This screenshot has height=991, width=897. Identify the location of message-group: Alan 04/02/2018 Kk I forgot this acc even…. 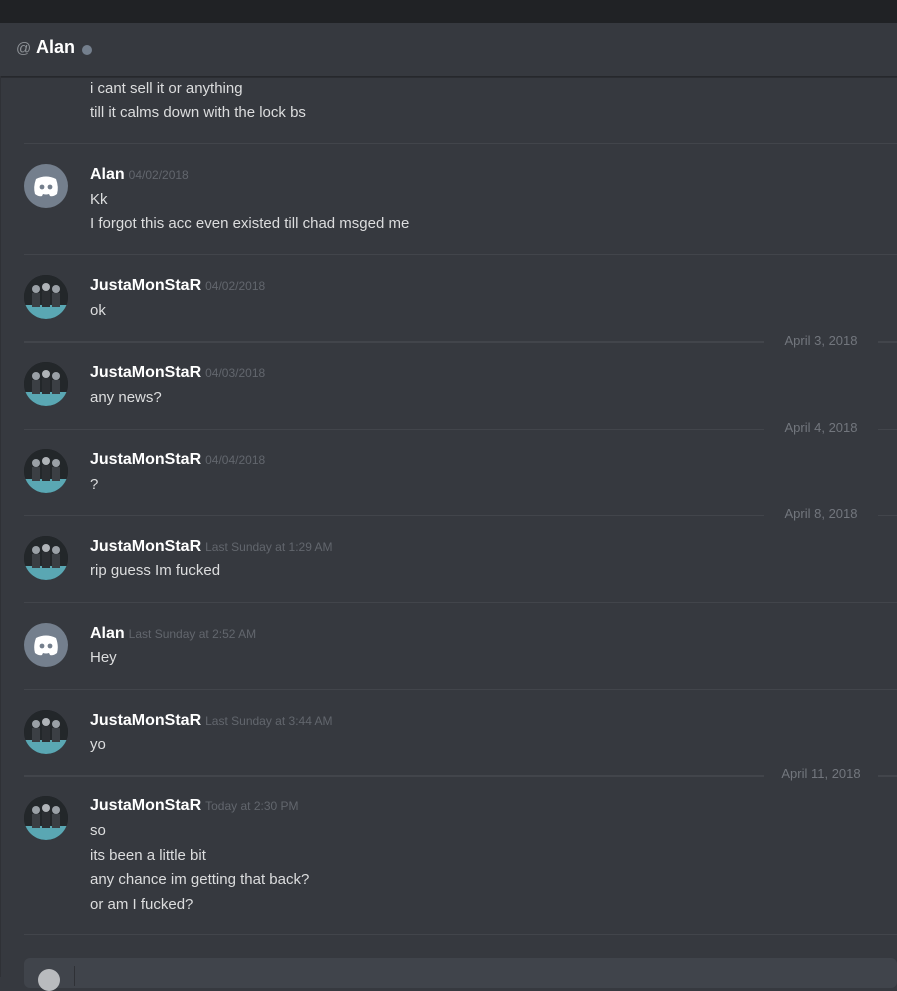
(460, 199).